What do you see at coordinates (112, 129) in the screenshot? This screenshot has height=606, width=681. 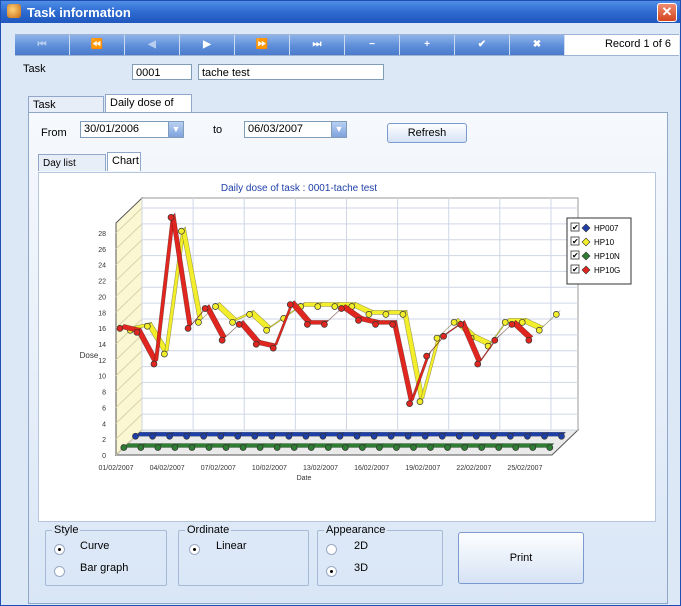 I see `from-date-value: 30/01/2006` at bounding box center [112, 129].